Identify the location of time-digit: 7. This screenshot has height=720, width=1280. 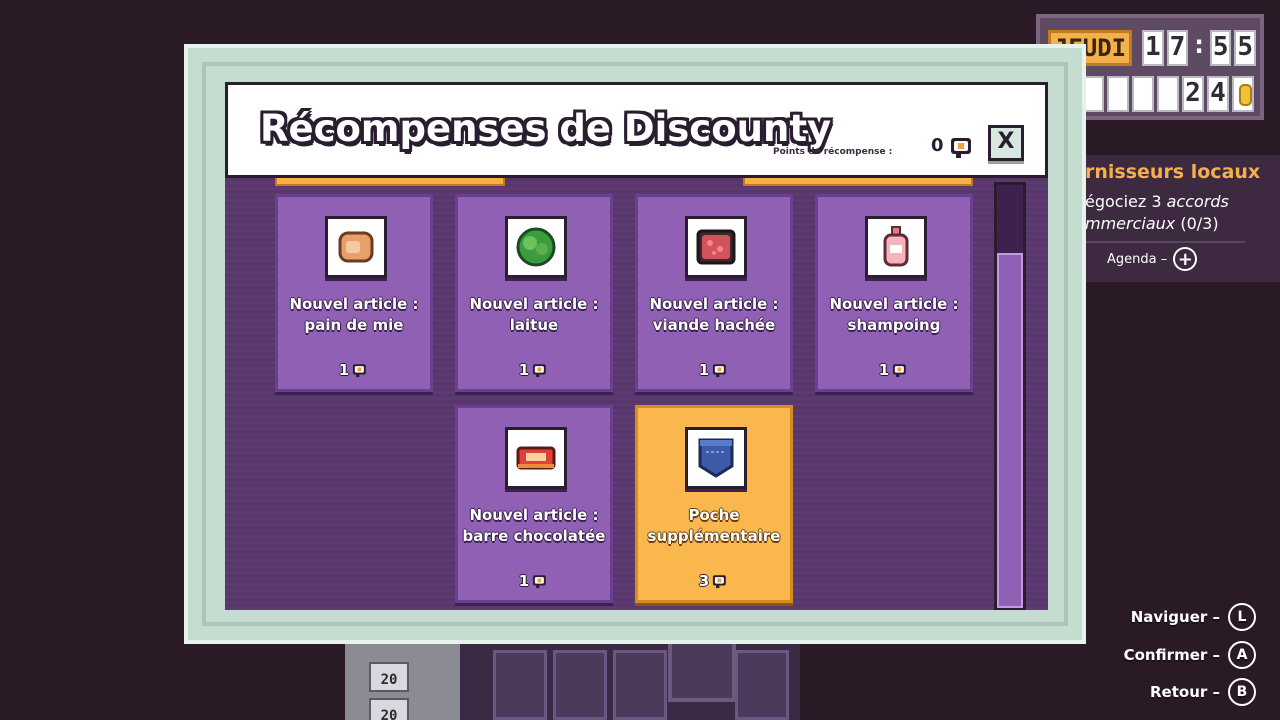
(1177, 48).